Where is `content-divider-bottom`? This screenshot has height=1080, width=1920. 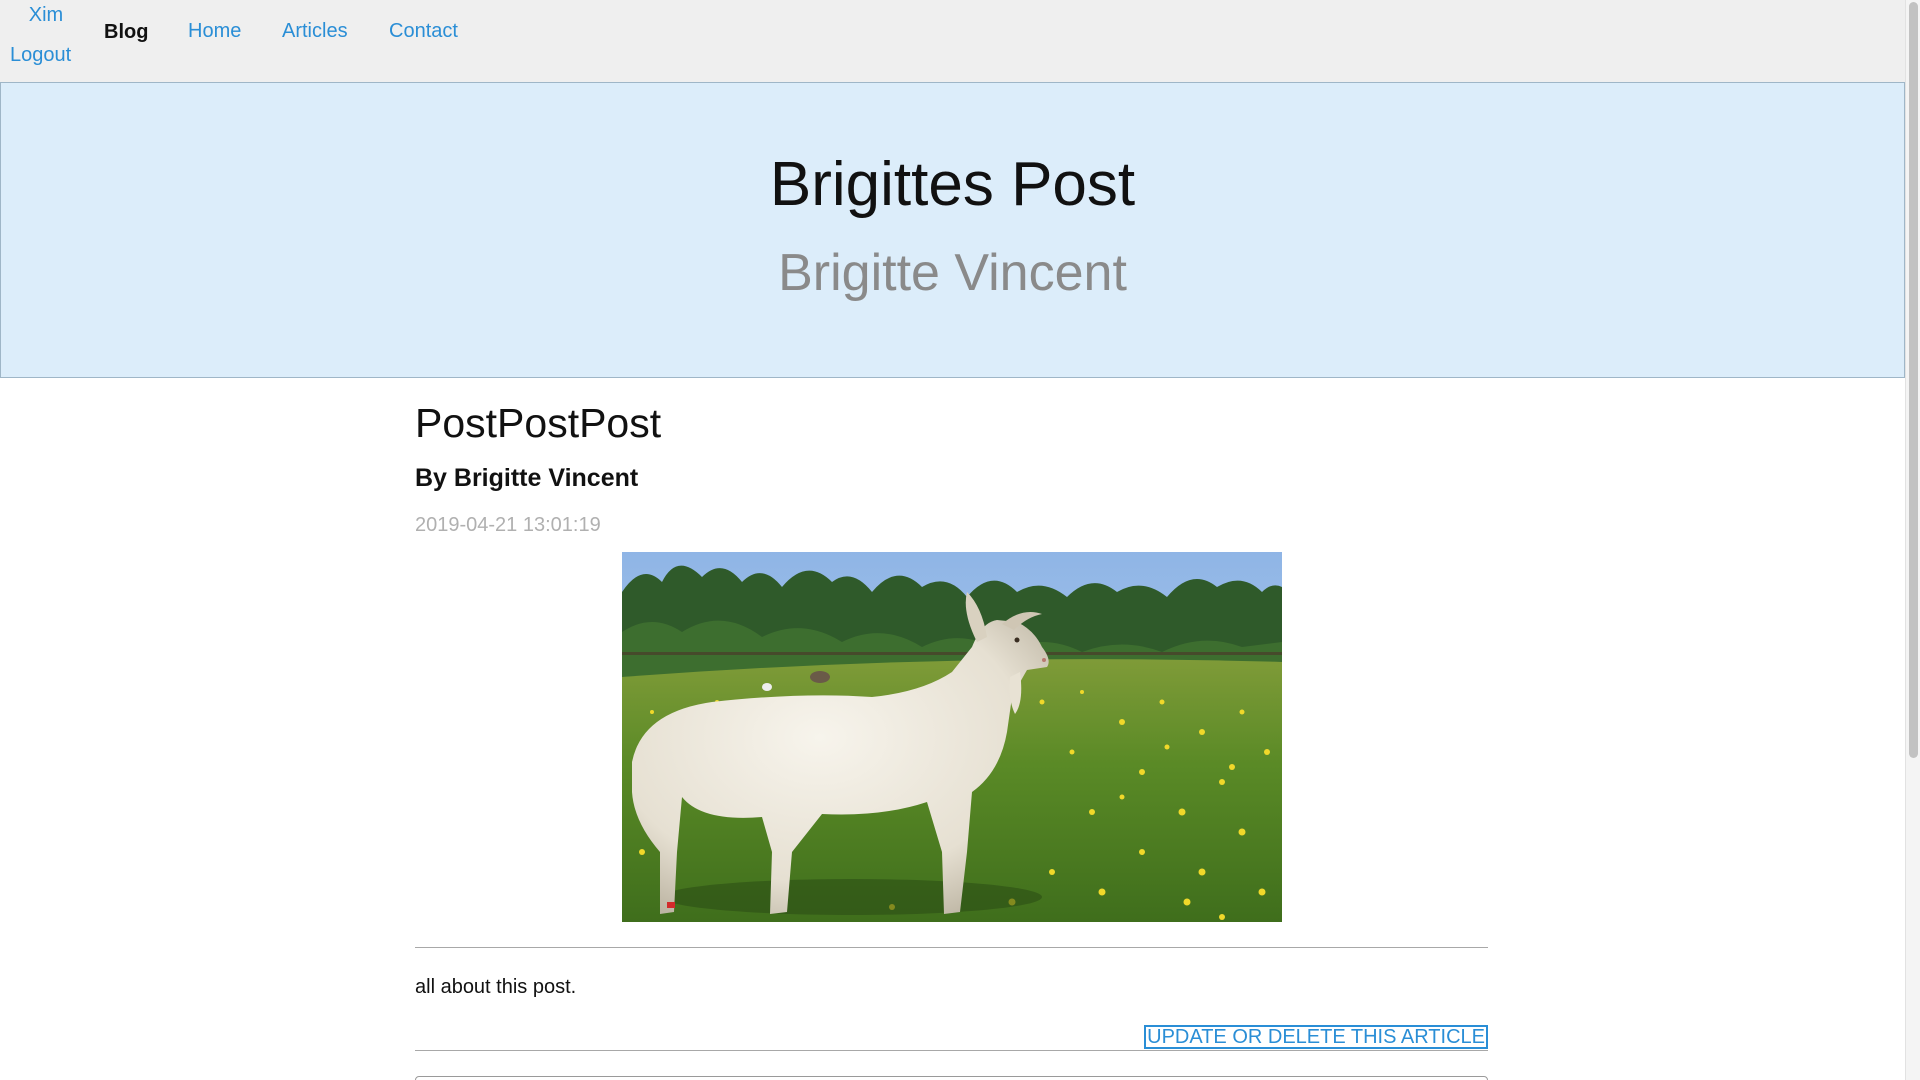
content-divider-bottom is located at coordinates (951, 1050).